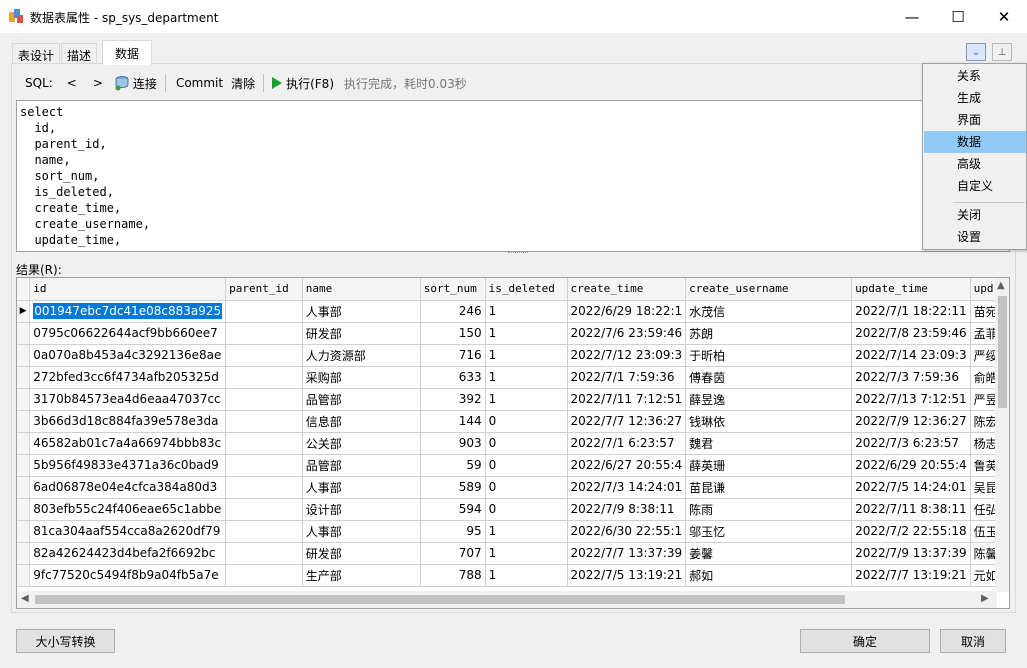 The width and height of the screenshot is (1027, 668). I want to click on table-cell: 788, so click(453, 575).